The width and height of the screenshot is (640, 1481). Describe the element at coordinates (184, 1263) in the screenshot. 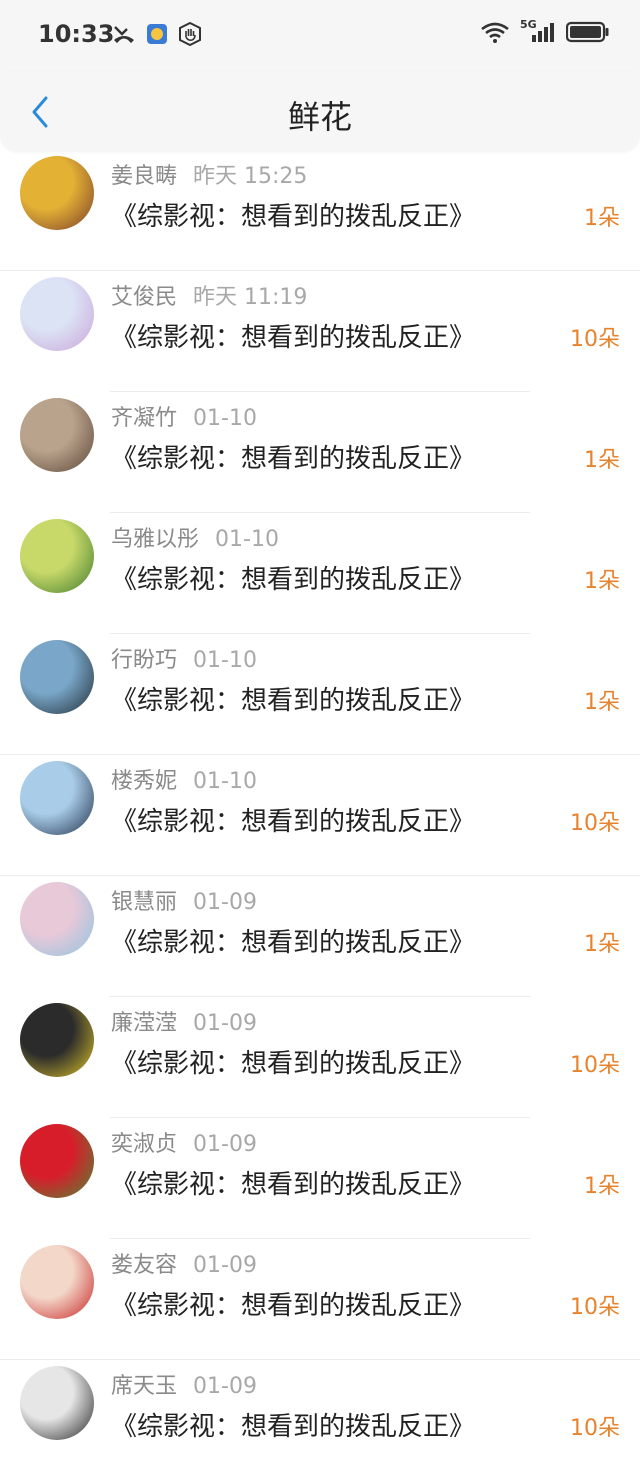

I see `item-meta: 娄友容 01-09` at that location.